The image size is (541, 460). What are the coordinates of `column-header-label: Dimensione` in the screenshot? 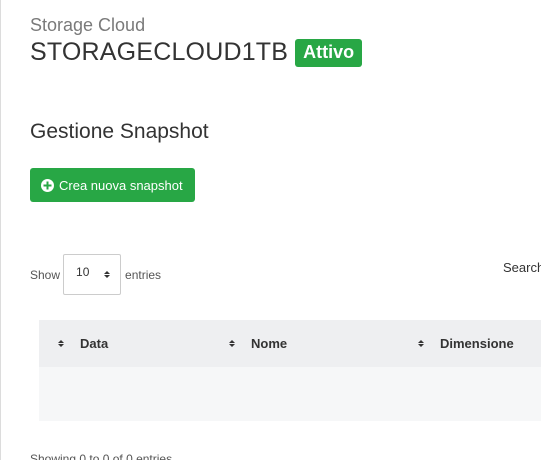 It's located at (477, 343).